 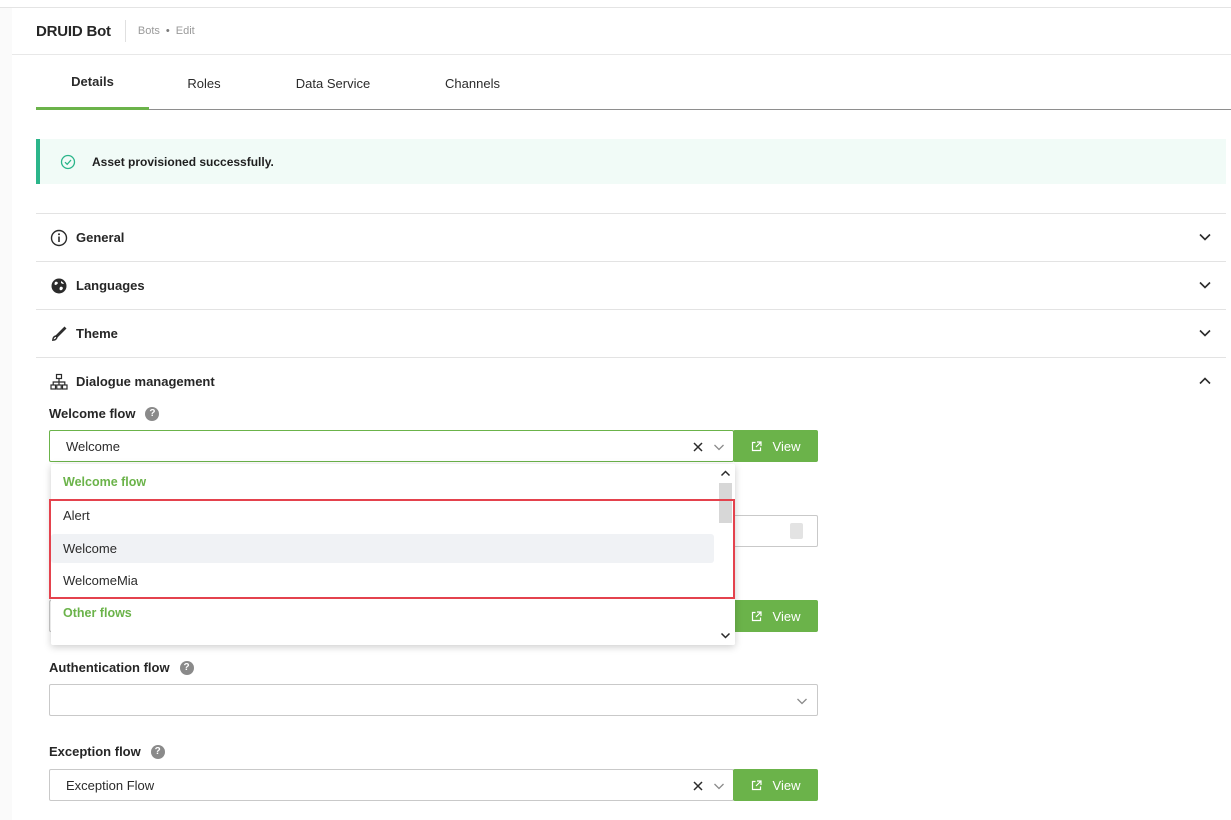 I want to click on highlight-annotation, so click(x=392, y=549).